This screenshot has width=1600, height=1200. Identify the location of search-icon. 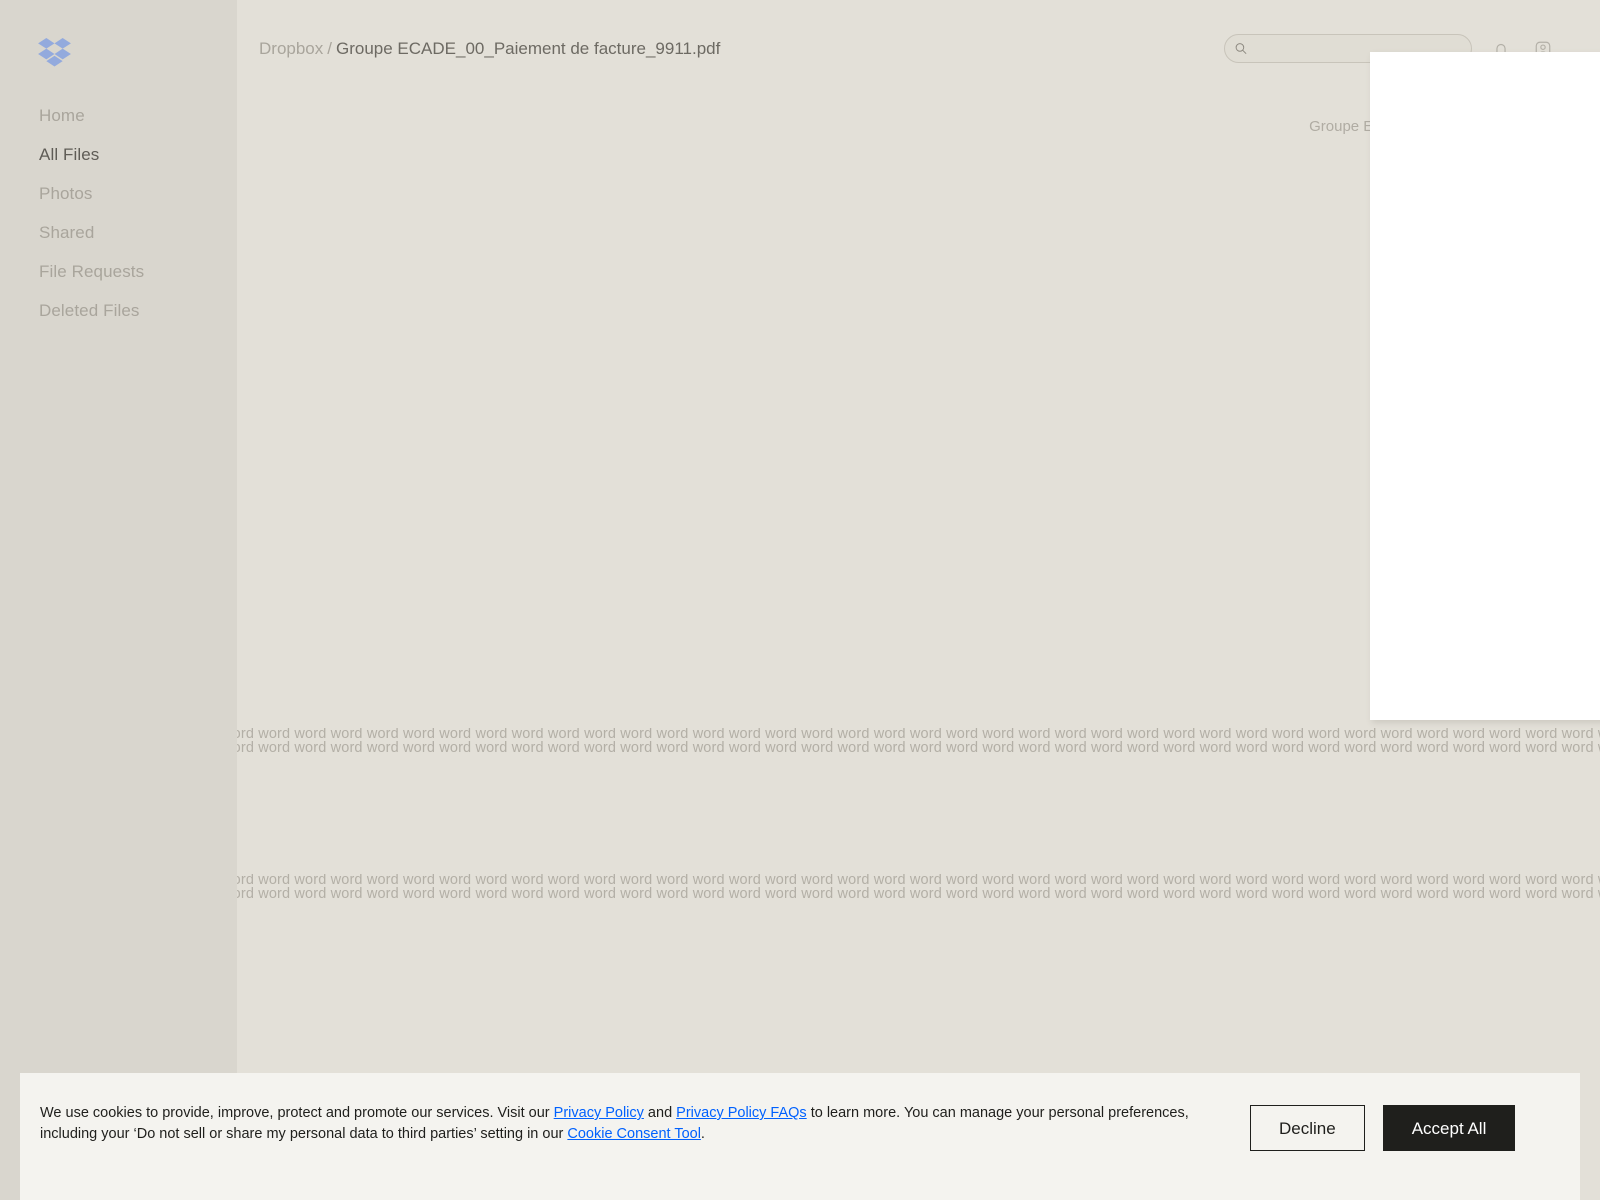
(1241, 48).